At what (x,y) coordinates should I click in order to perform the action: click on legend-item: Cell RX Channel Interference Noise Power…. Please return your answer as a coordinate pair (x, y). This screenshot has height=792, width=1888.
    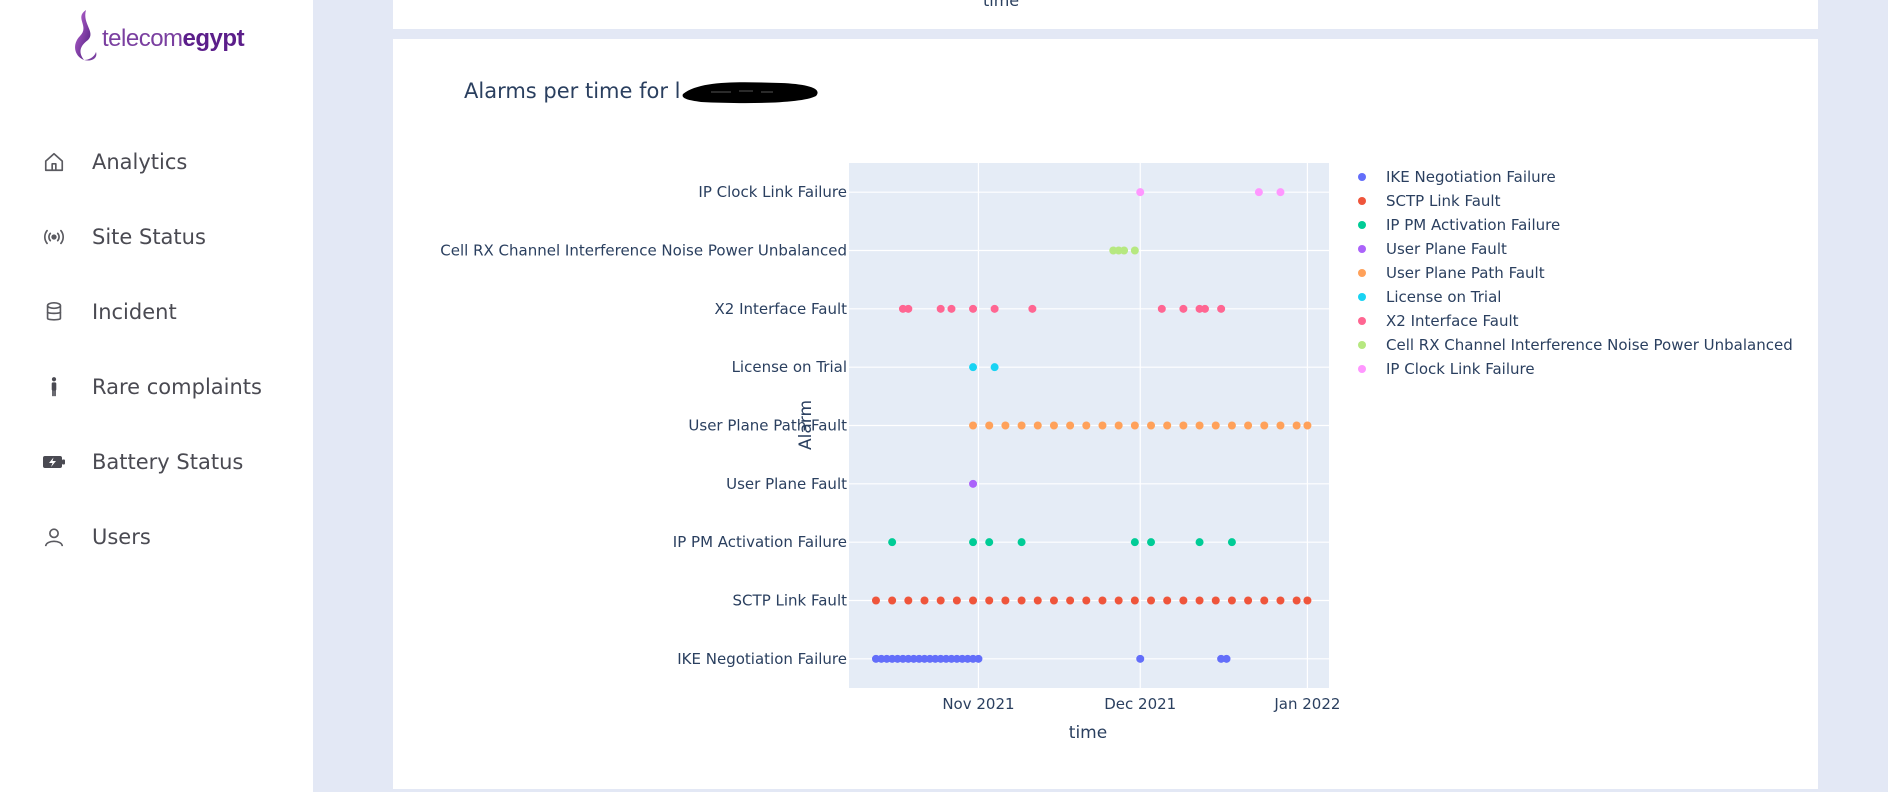
    Looking at the image, I should click on (1574, 345).